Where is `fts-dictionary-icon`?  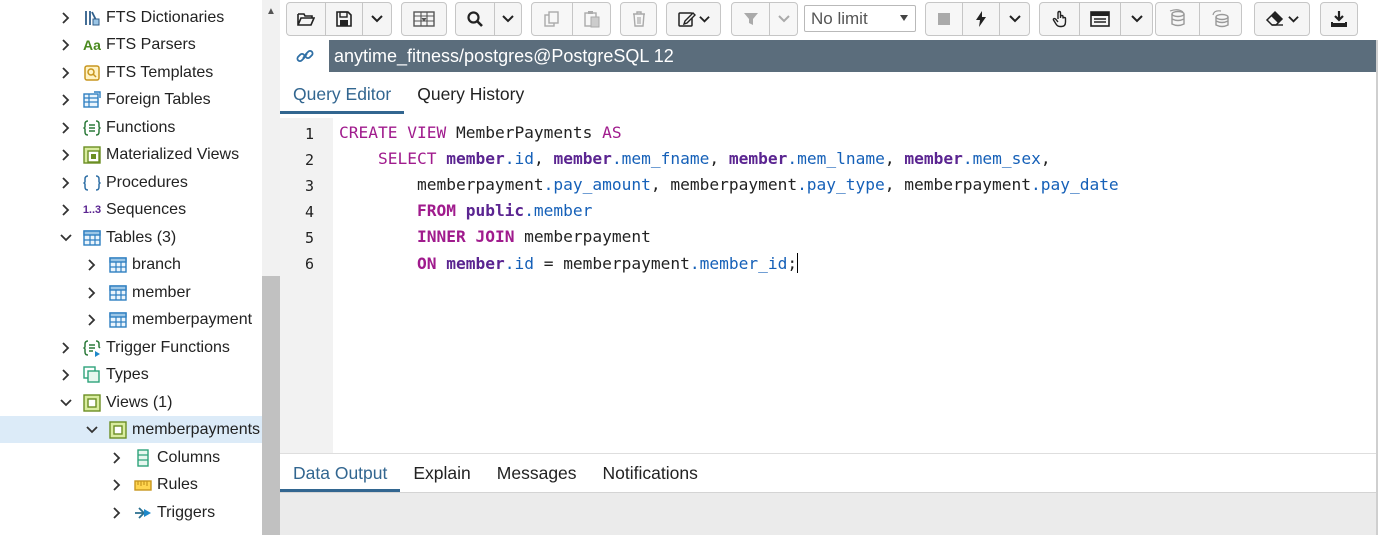 fts-dictionary-icon is located at coordinates (92, 18).